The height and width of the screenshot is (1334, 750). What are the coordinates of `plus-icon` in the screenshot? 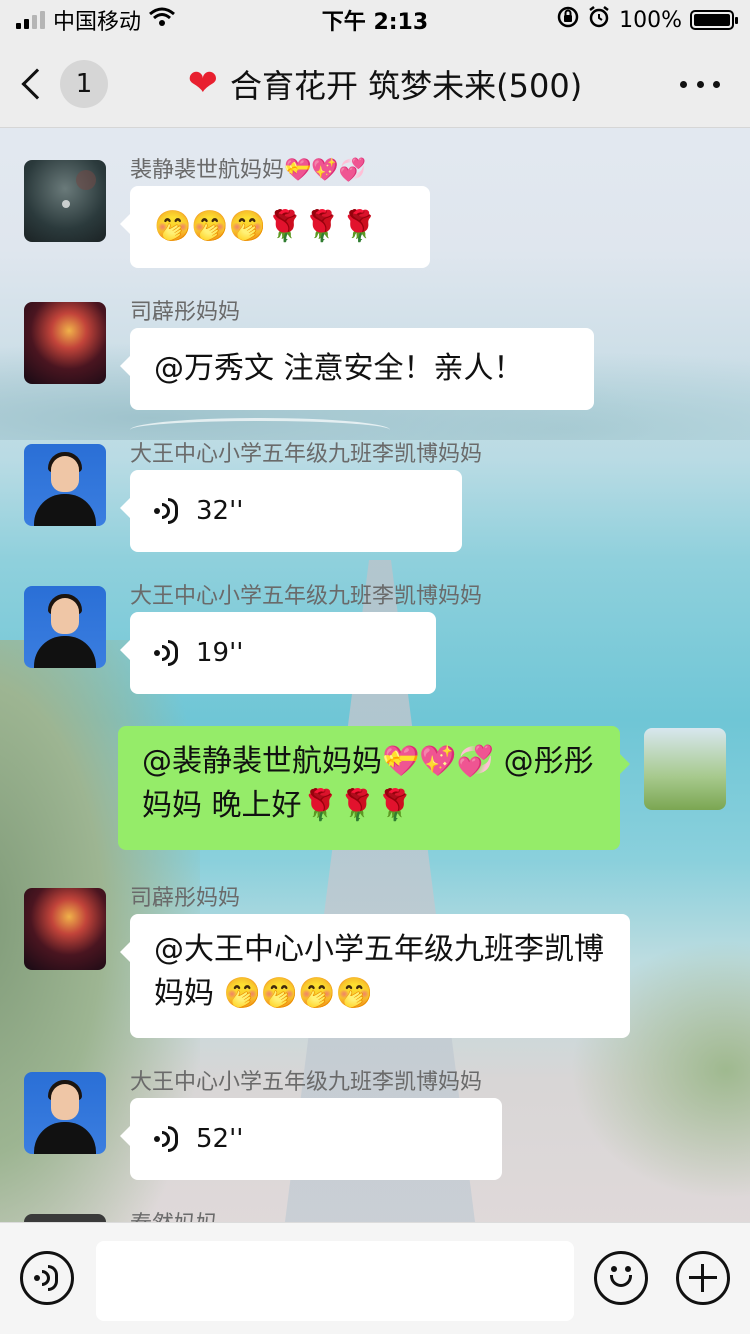 It's located at (703, 1278).